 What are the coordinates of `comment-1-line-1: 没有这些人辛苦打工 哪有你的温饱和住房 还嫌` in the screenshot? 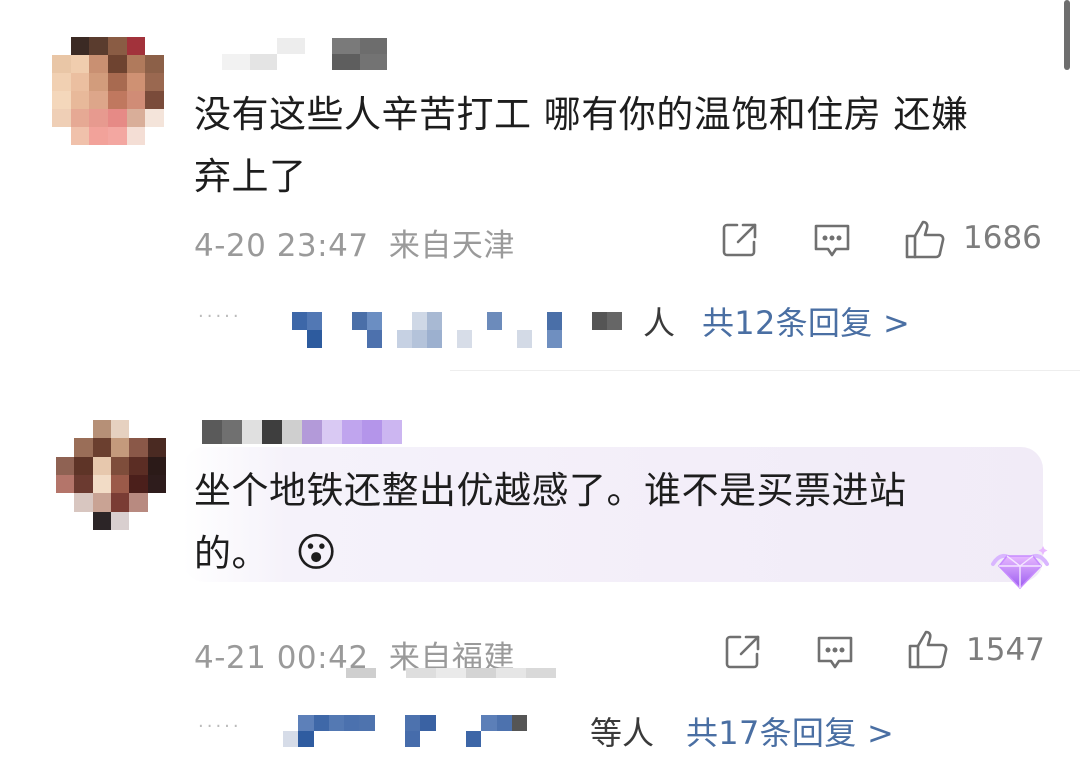 It's located at (581, 114).